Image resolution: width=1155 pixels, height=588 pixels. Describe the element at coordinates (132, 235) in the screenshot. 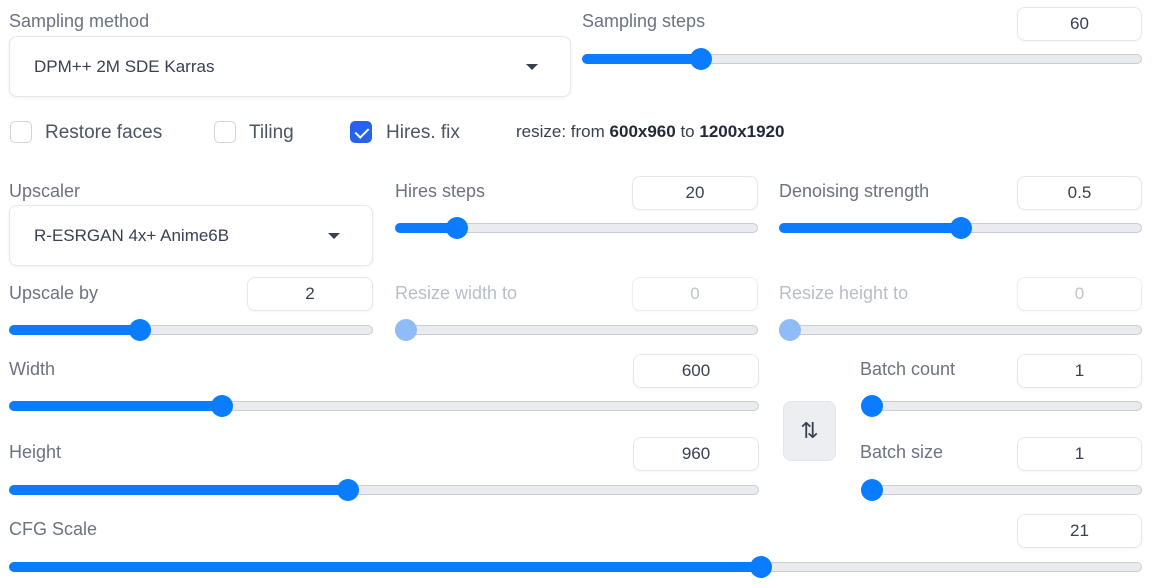

I see `upscaler-value: R-ESRGAN 4x+ Anime6B` at that location.